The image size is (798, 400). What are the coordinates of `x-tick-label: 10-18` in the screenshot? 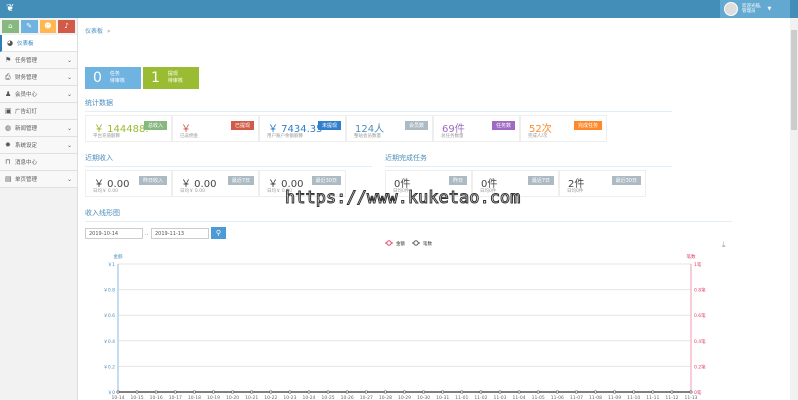 It's located at (194, 397).